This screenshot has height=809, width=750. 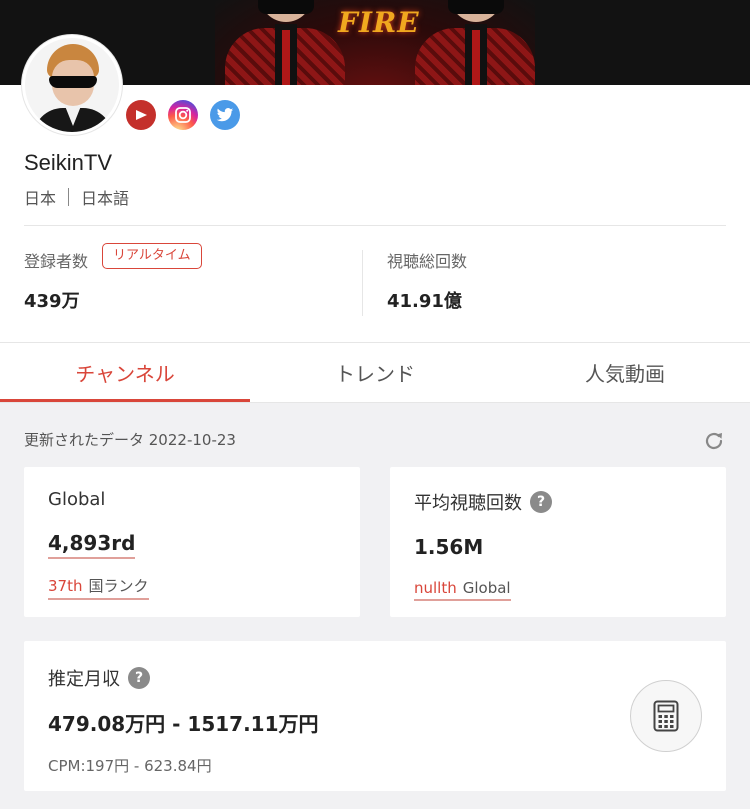 I want to click on global-rank-card: Global 4,893rd 37th 国ランク, so click(x=192, y=542).